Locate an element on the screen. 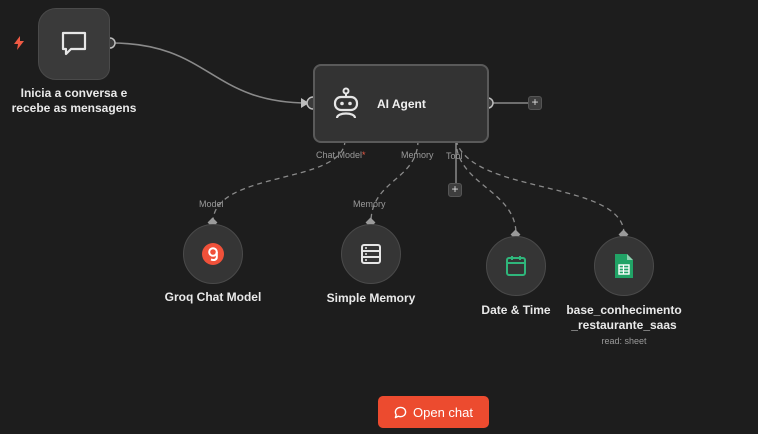 This screenshot has height=434, width=758. sheet-label-line1: base_conhecimento is located at coordinates (624, 310).